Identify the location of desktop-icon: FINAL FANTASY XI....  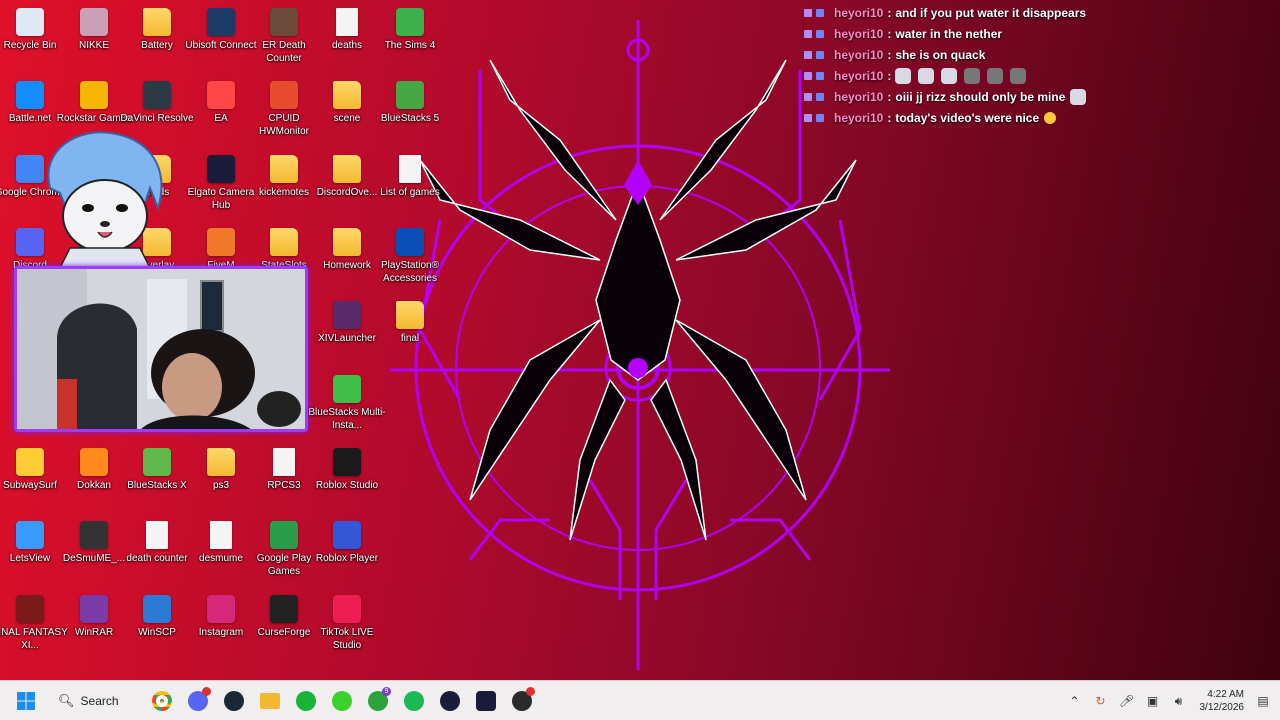
(34, 627).